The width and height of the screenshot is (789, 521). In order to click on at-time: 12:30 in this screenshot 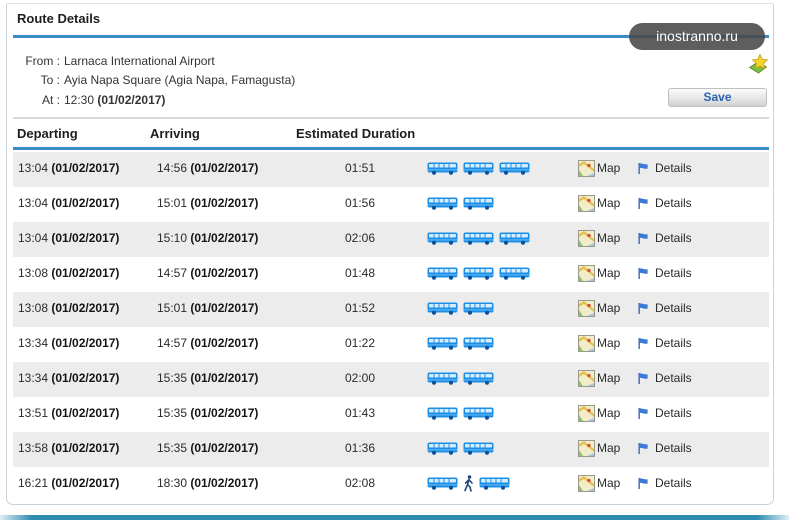, I will do `click(79, 100)`.